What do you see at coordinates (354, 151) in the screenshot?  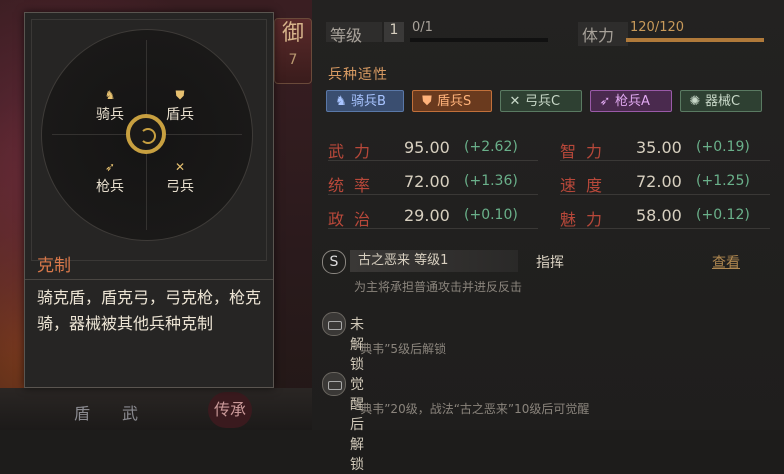 I see `stat-name: 武力` at bounding box center [354, 151].